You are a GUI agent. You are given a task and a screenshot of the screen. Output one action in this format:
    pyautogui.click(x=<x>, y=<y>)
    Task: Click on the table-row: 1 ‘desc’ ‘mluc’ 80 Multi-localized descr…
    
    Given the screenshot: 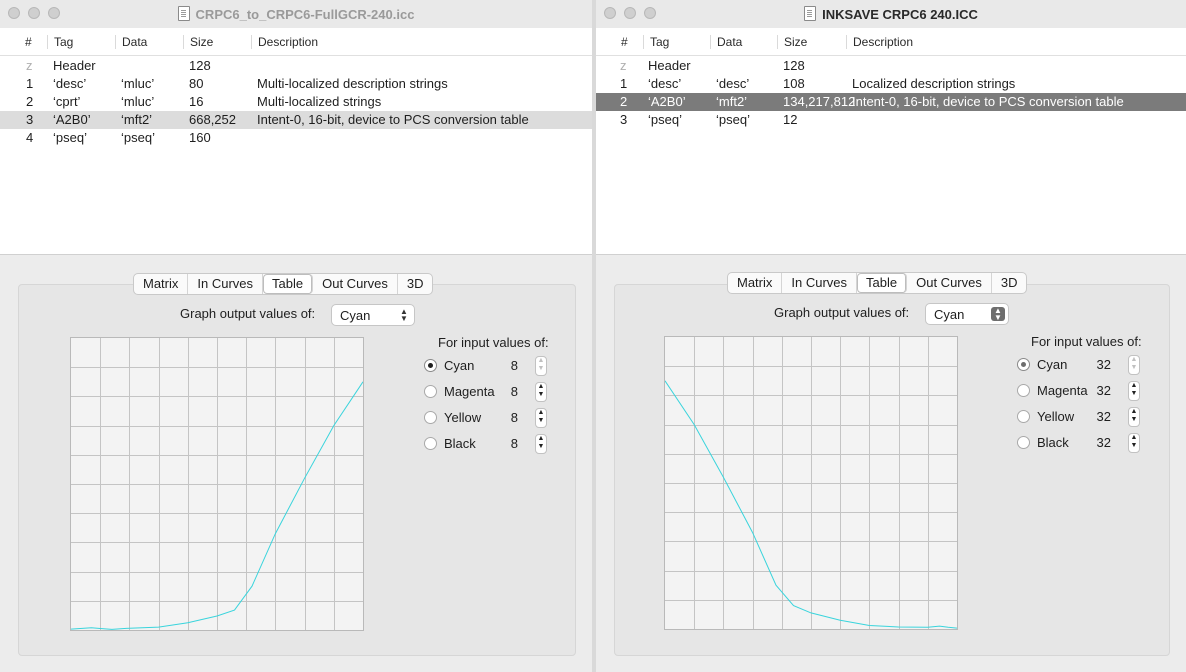 What is the action you would take?
    pyautogui.click(x=296, y=84)
    